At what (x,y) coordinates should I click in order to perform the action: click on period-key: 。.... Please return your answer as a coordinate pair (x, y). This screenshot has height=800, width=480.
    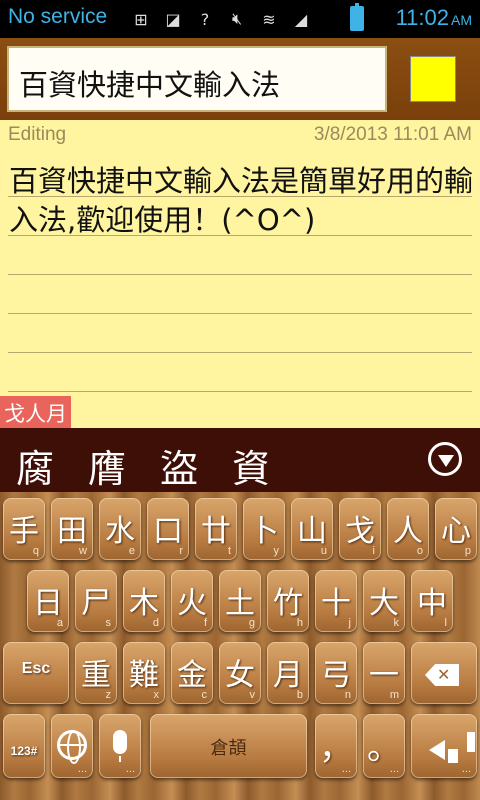
    Looking at the image, I should click on (384, 746).